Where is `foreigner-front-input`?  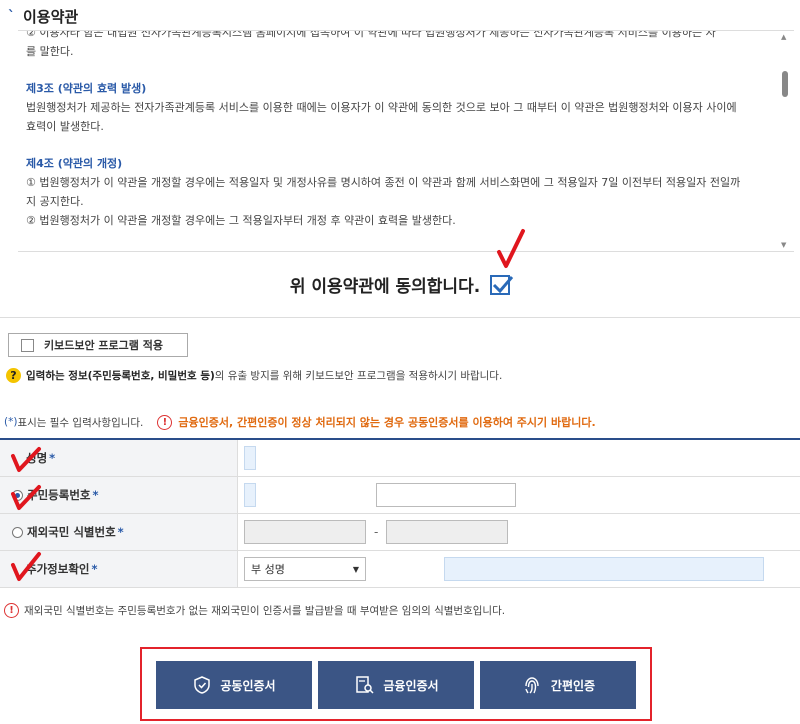
foreigner-front-input is located at coordinates (305, 532).